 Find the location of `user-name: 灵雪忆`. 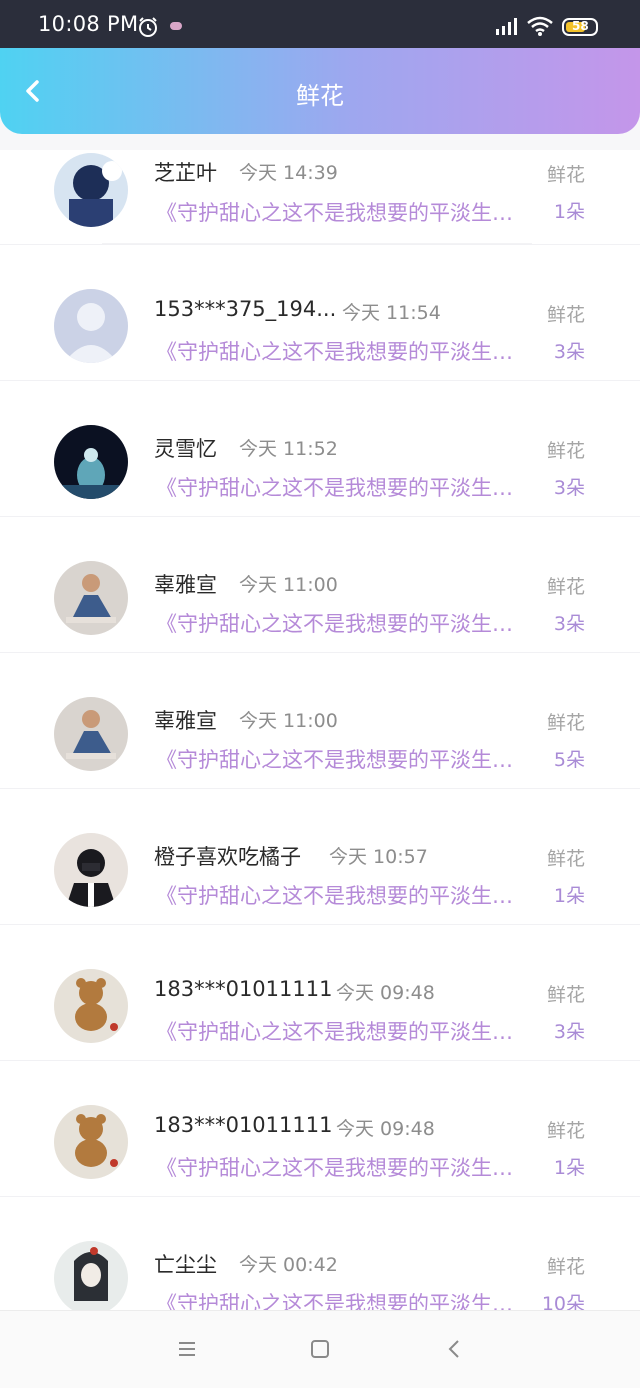

user-name: 灵雪忆 is located at coordinates (185, 449).